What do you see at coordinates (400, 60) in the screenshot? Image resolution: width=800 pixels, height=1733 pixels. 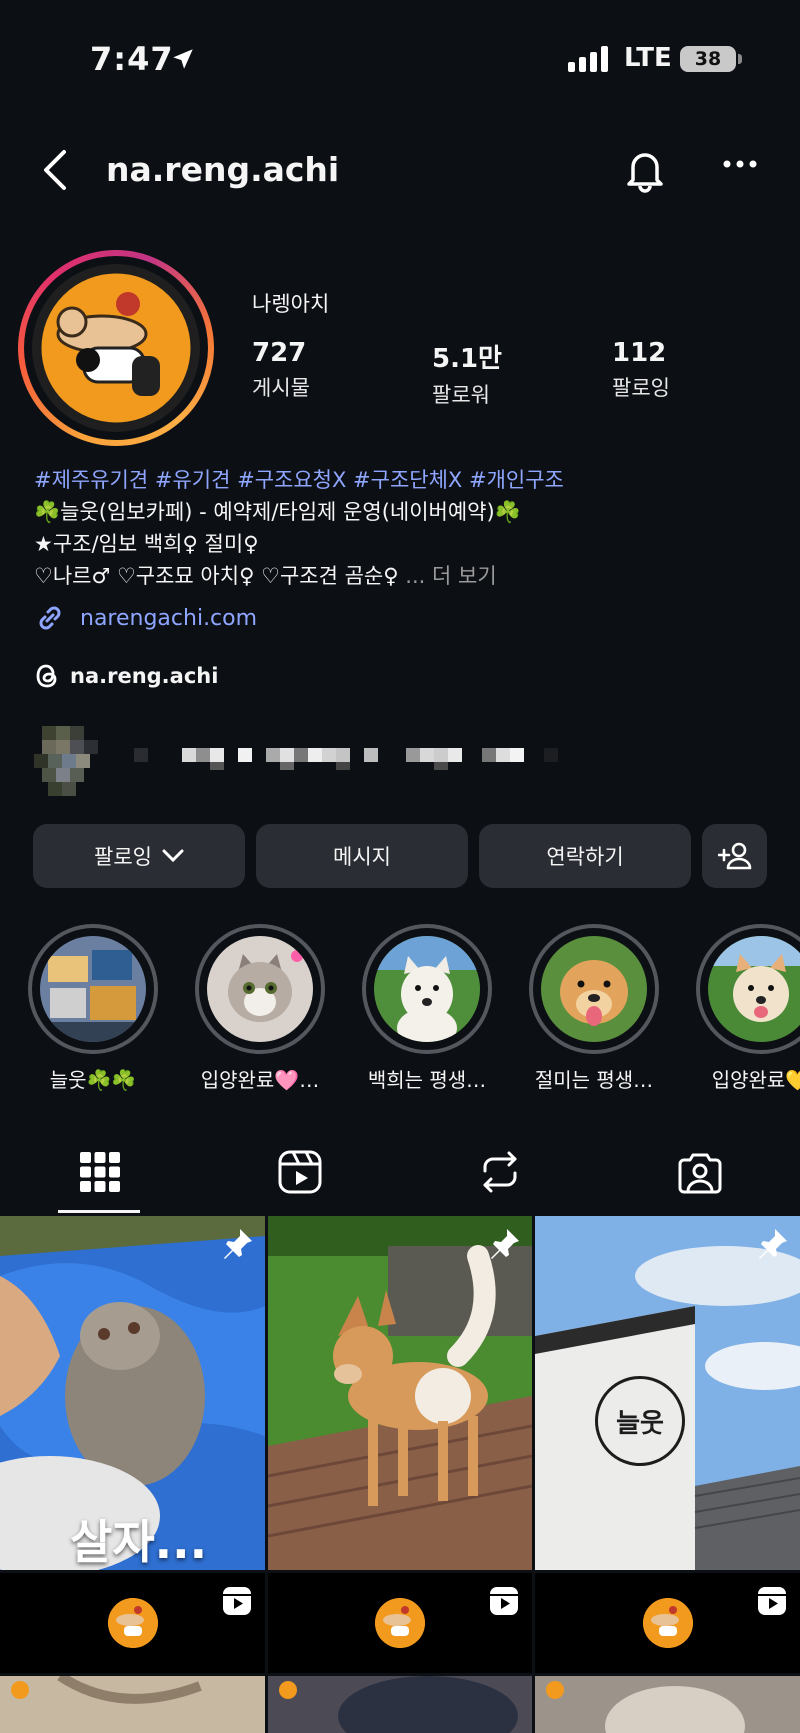 I see `status-bar: 7:47 LTE 38` at bounding box center [400, 60].